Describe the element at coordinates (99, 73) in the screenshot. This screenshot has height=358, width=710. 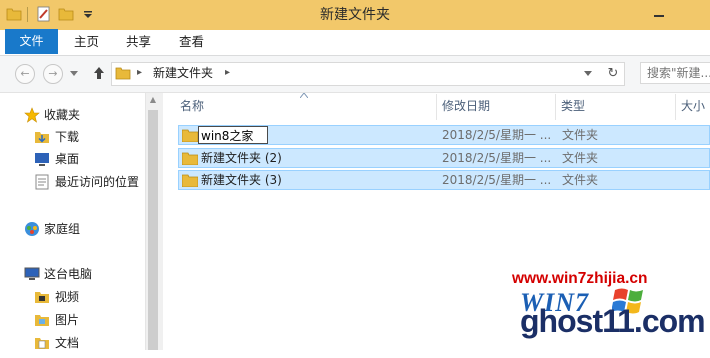
I see `up-arrow-icon` at that location.